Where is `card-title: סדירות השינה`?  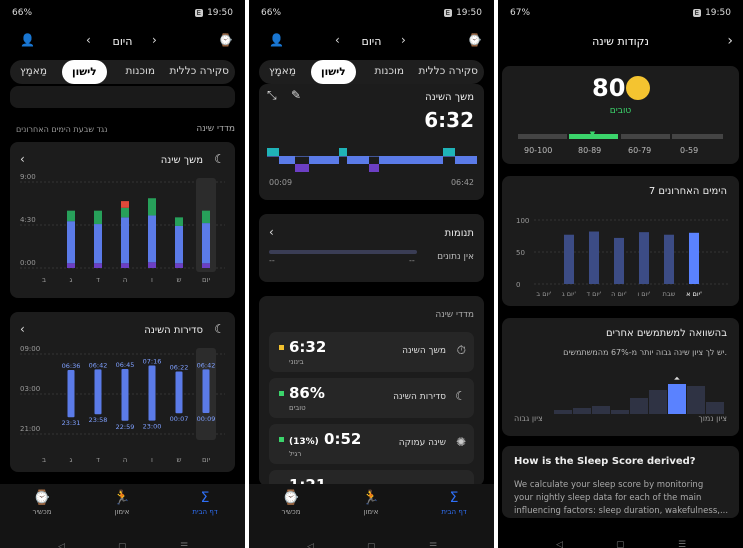 card-title: סדירות השינה is located at coordinates (173, 330).